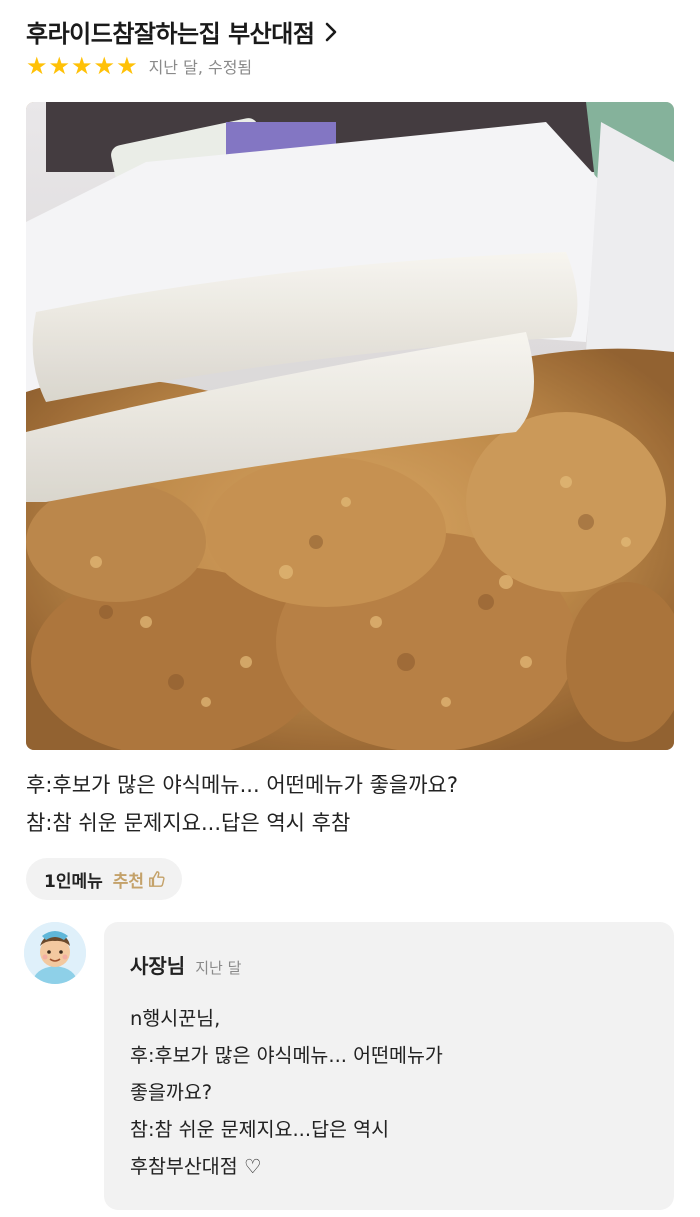 Image resolution: width=700 pixels, height=1217 pixels. What do you see at coordinates (188, 823) in the screenshot?
I see `review-line: 참:참 쉬운 문제지요...답은 역시 후참` at bounding box center [188, 823].